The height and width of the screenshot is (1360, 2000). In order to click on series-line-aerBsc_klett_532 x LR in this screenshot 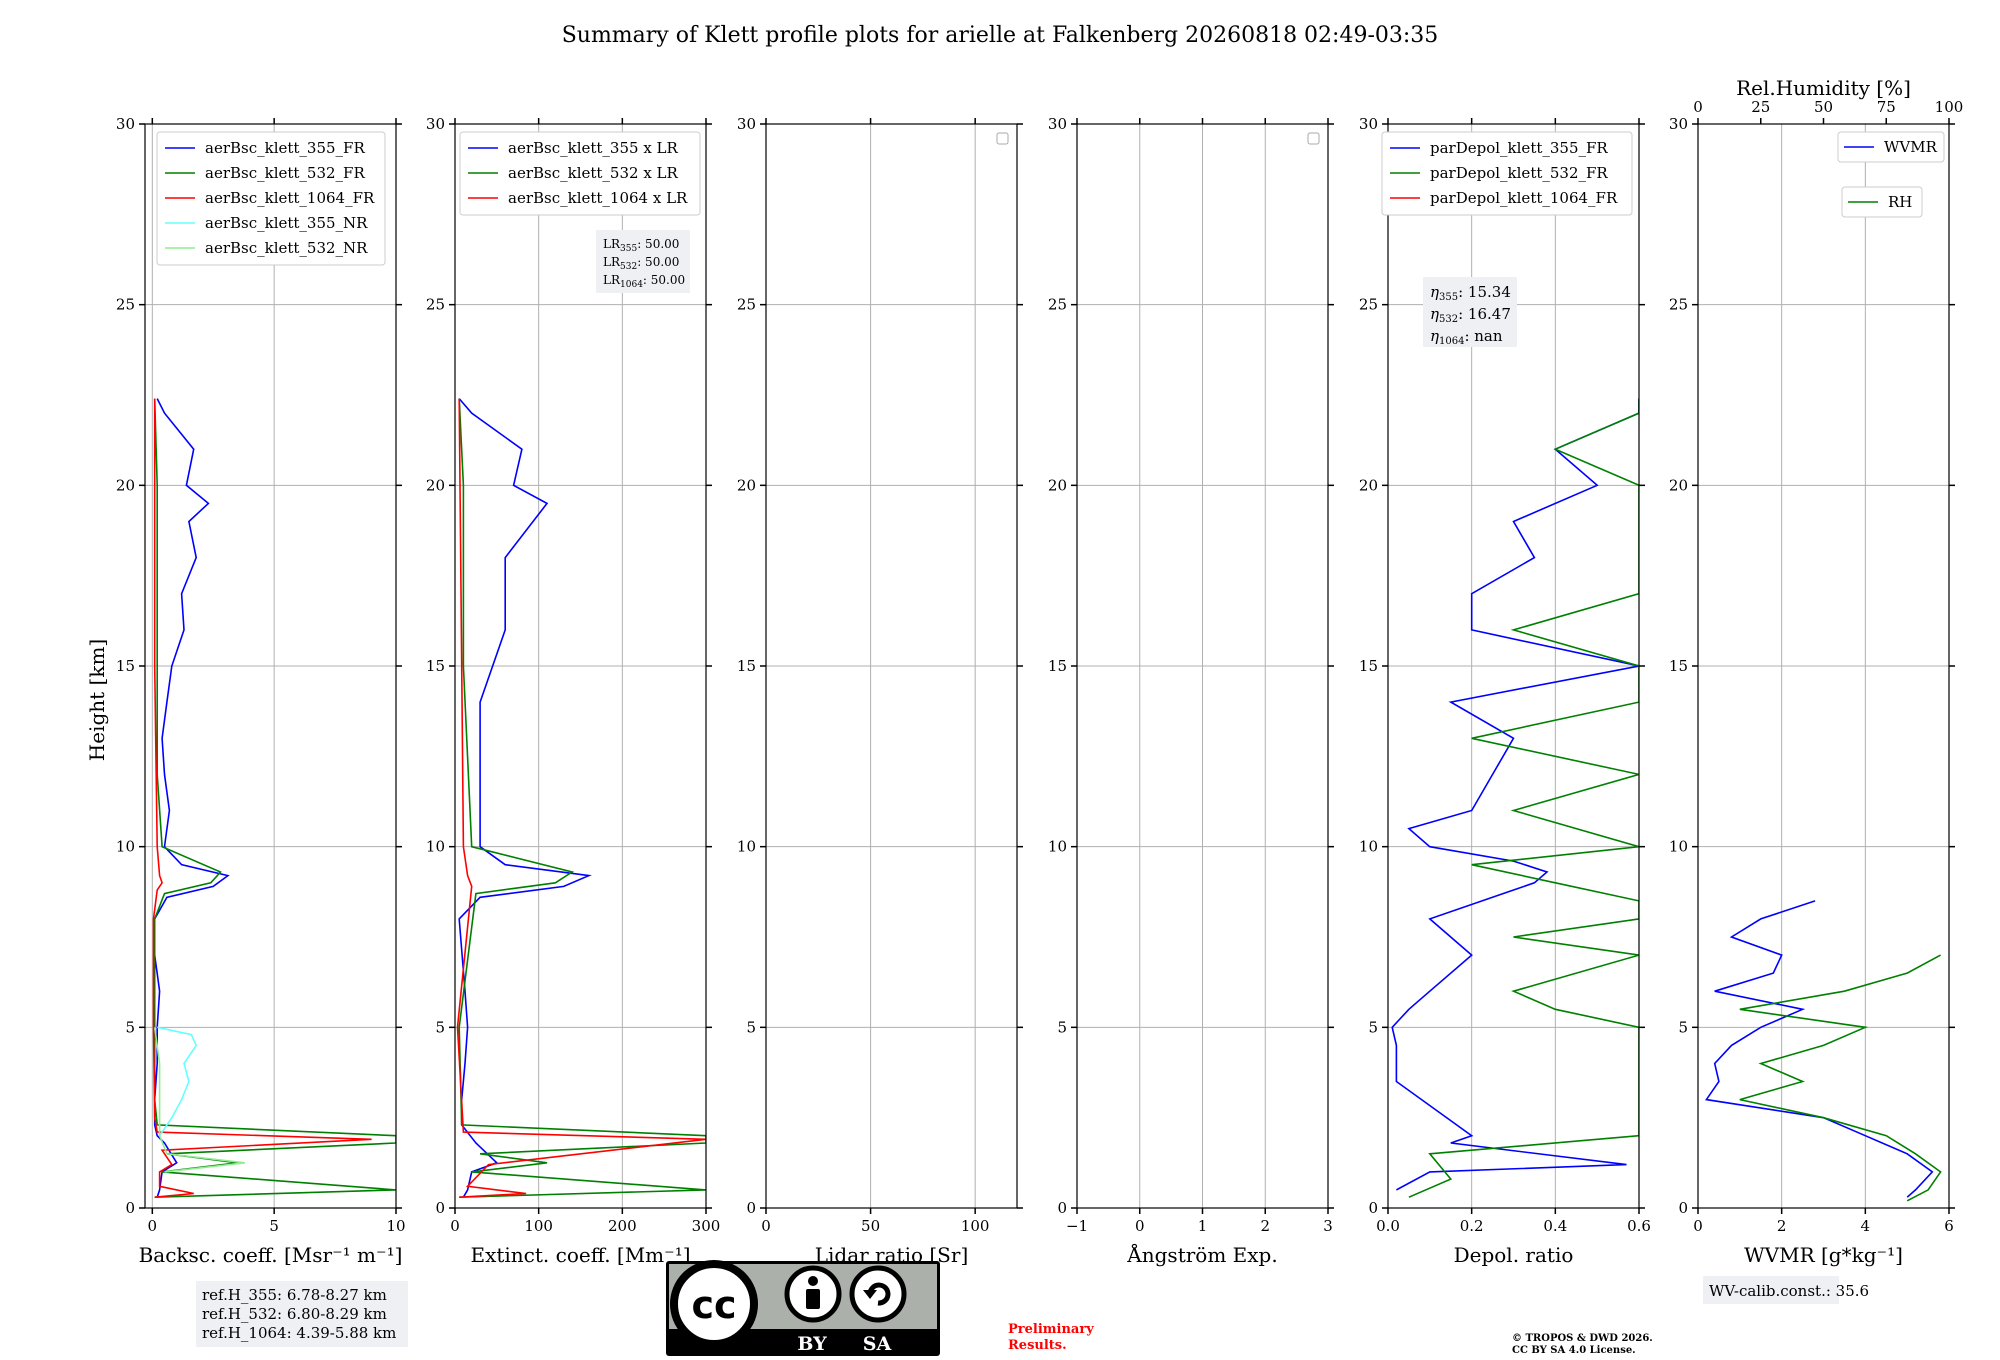, I will do `click(582, 798)`.